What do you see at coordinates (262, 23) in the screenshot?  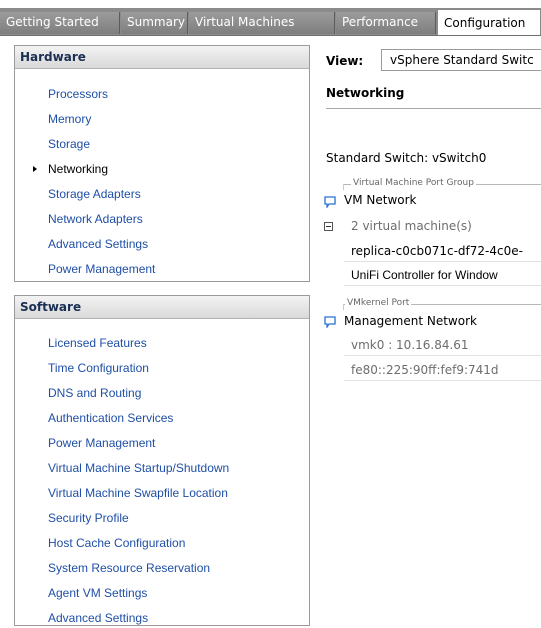 I see `tab-virtual-machines: Virtual Machines` at bounding box center [262, 23].